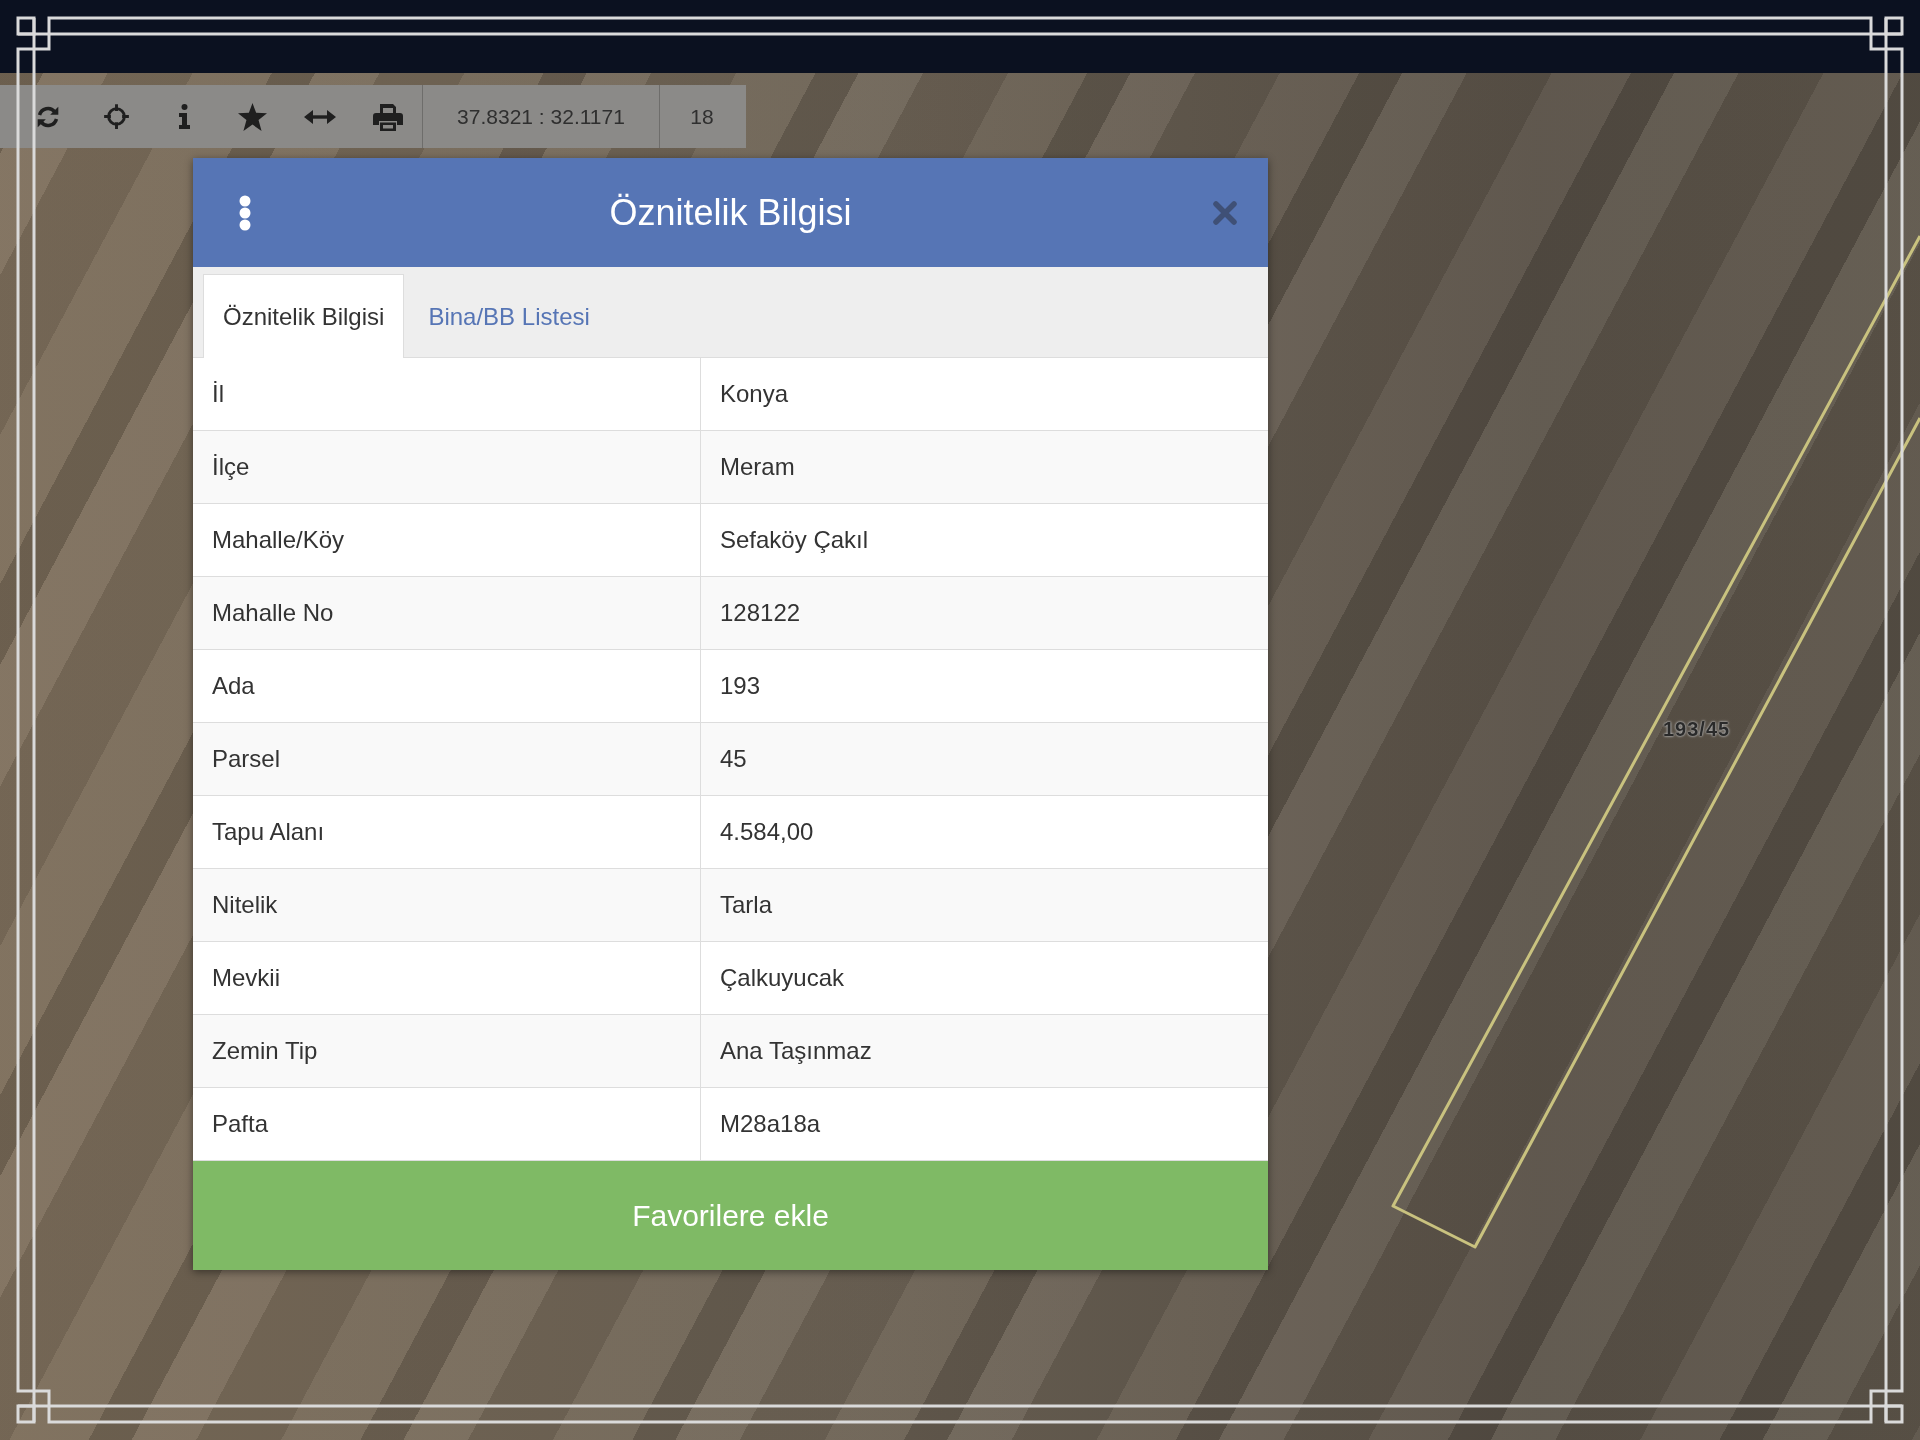 This screenshot has height=1440, width=1920. What do you see at coordinates (446, 686) in the screenshot?
I see `table-cell: Ada` at bounding box center [446, 686].